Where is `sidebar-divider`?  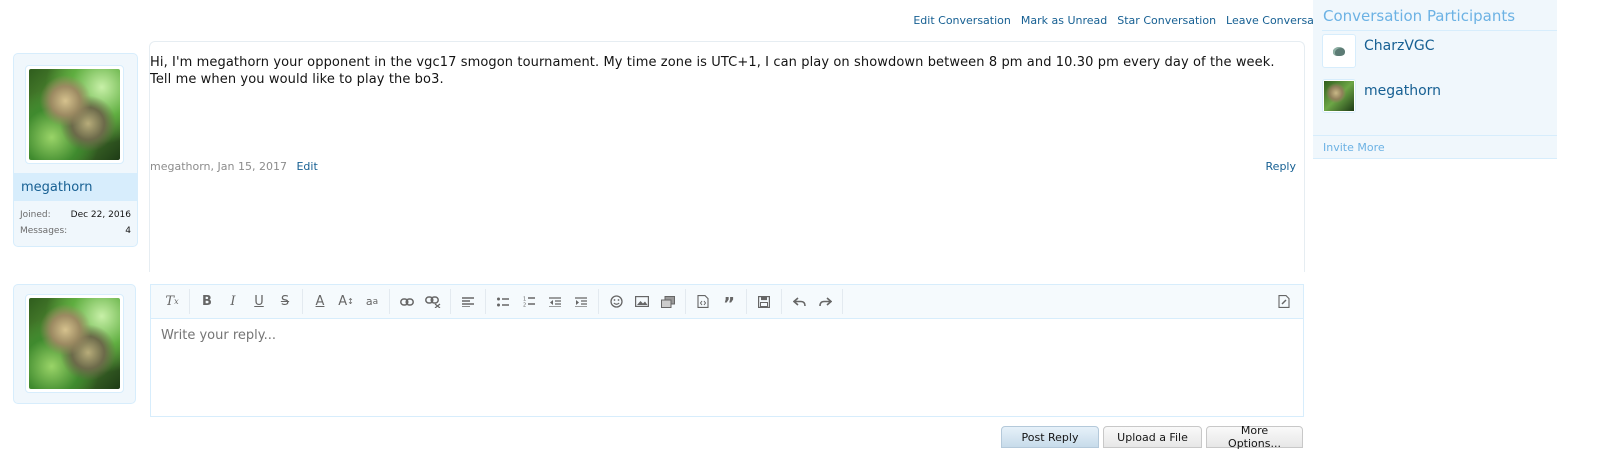 sidebar-divider is located at coordinates (1439, 30).